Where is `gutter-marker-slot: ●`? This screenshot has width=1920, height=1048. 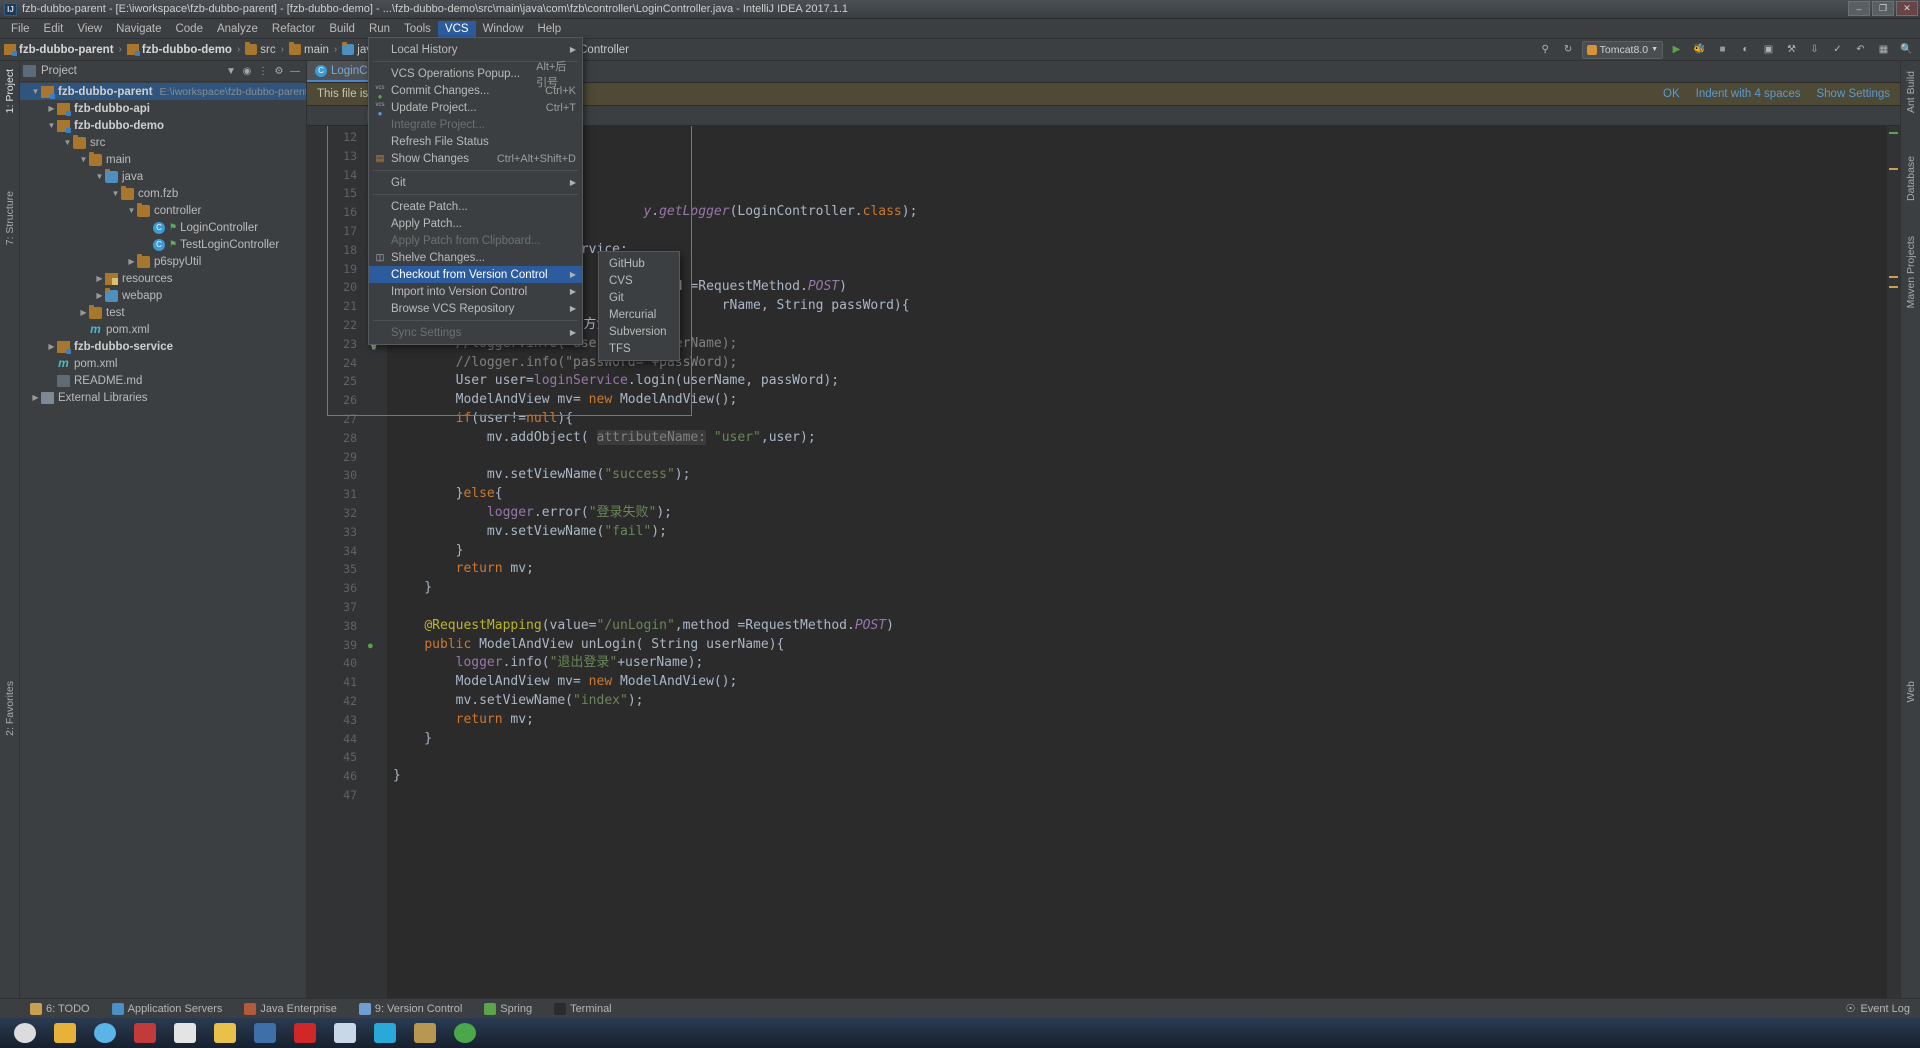 gutter-marker-slot: ● is located at coordinates (375, 645).